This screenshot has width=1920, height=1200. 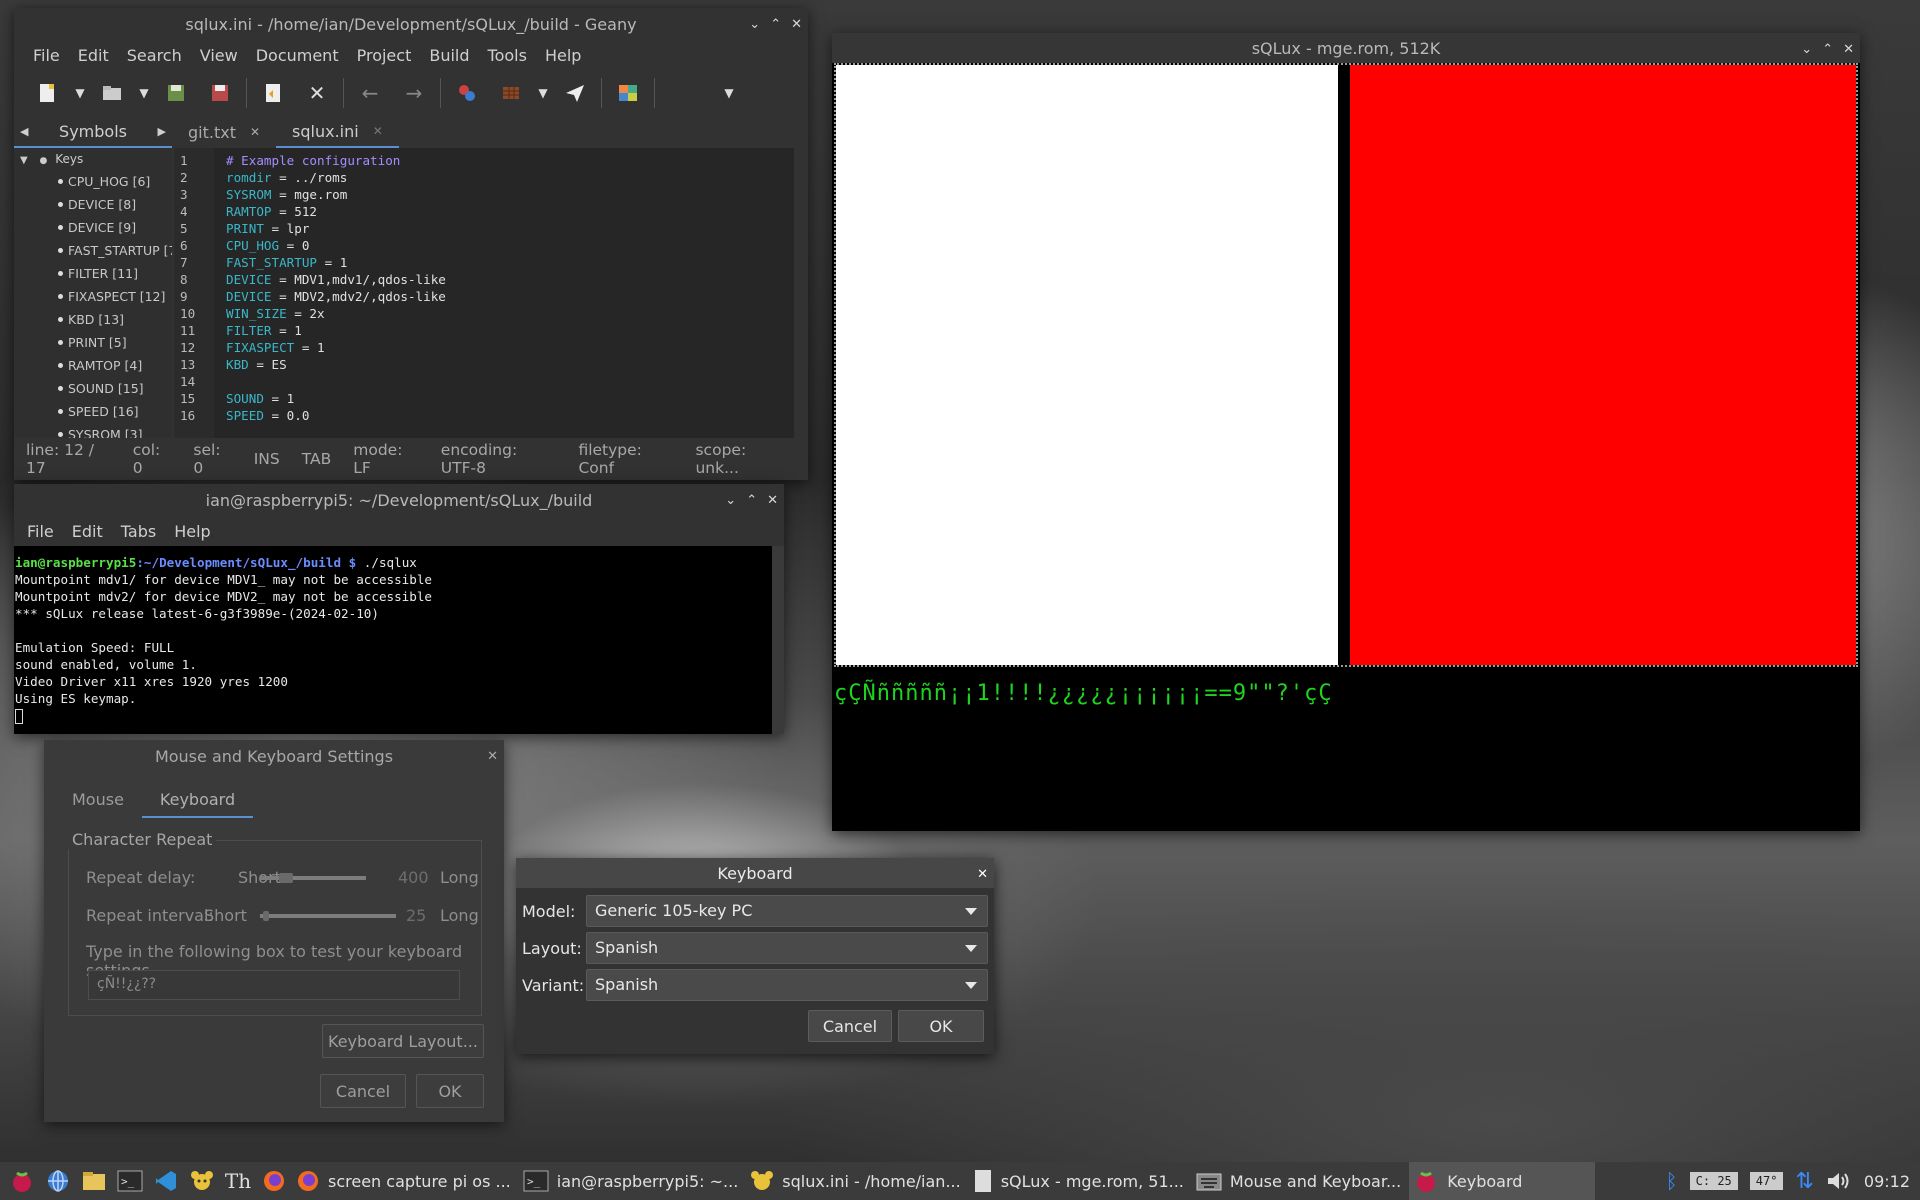 What do you see at coordinates (384, 55) in the screenshot?
I see `menu-project: Project` at bounding box center [384, 55].